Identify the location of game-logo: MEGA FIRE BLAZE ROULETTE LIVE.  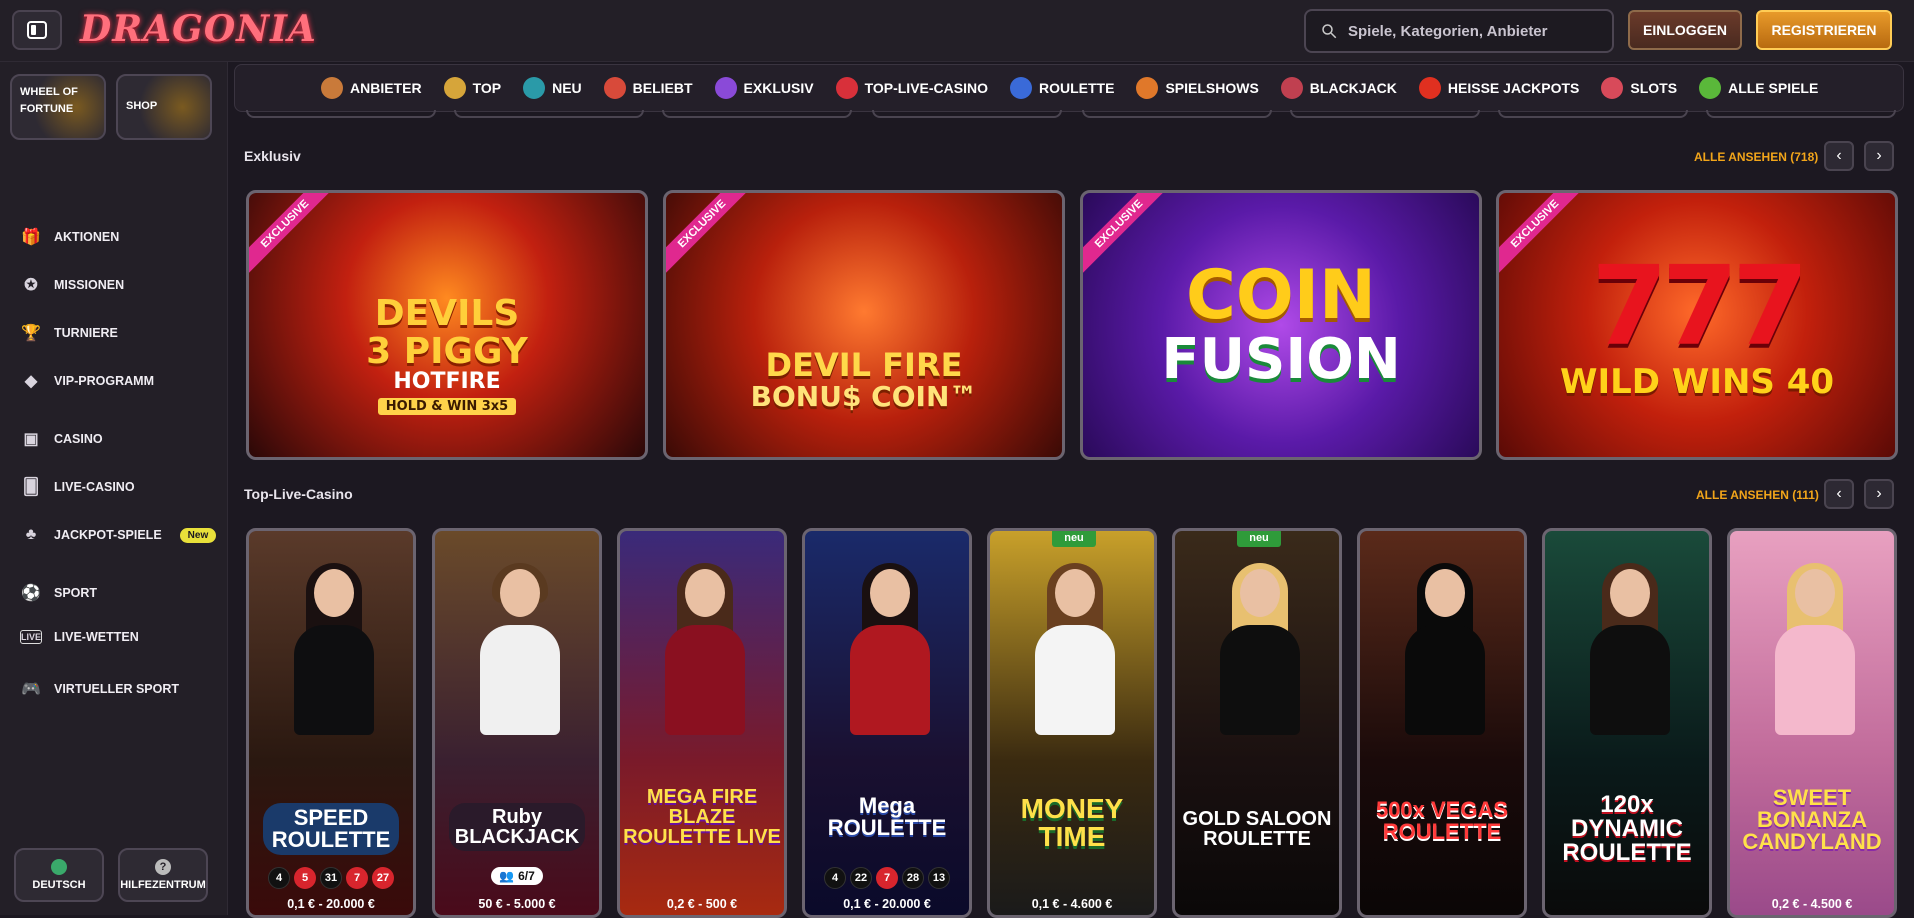
(702, 817).